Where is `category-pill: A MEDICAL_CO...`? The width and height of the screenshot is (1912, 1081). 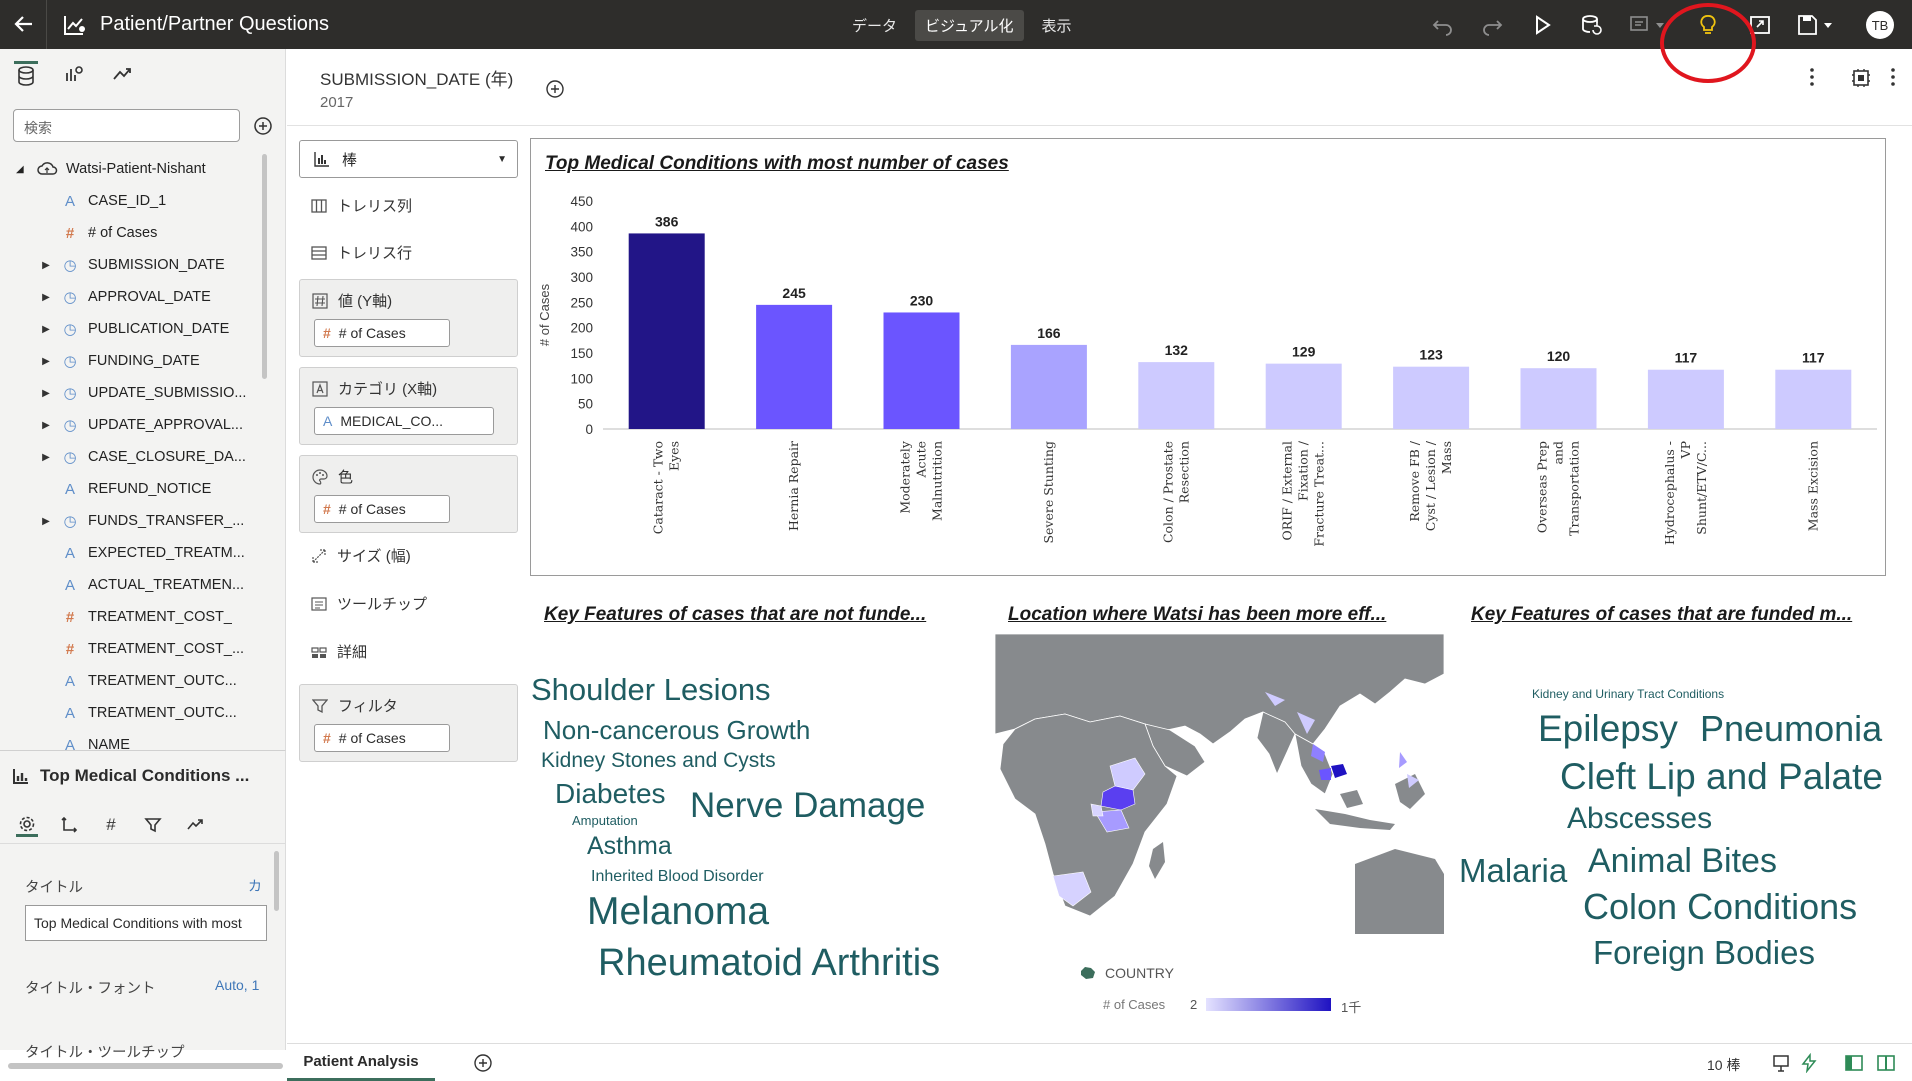 category-pill: A MEDICAL_CO... is located at coordinates (404, 421).